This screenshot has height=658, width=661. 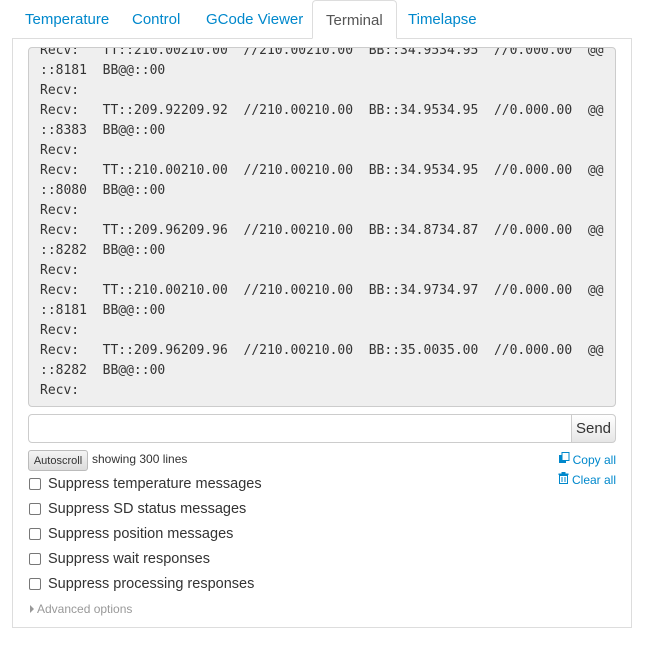 What do you see at coordinates (300, 428) in the screenshot?
I see `command-input` at bounding box center [300, 428].